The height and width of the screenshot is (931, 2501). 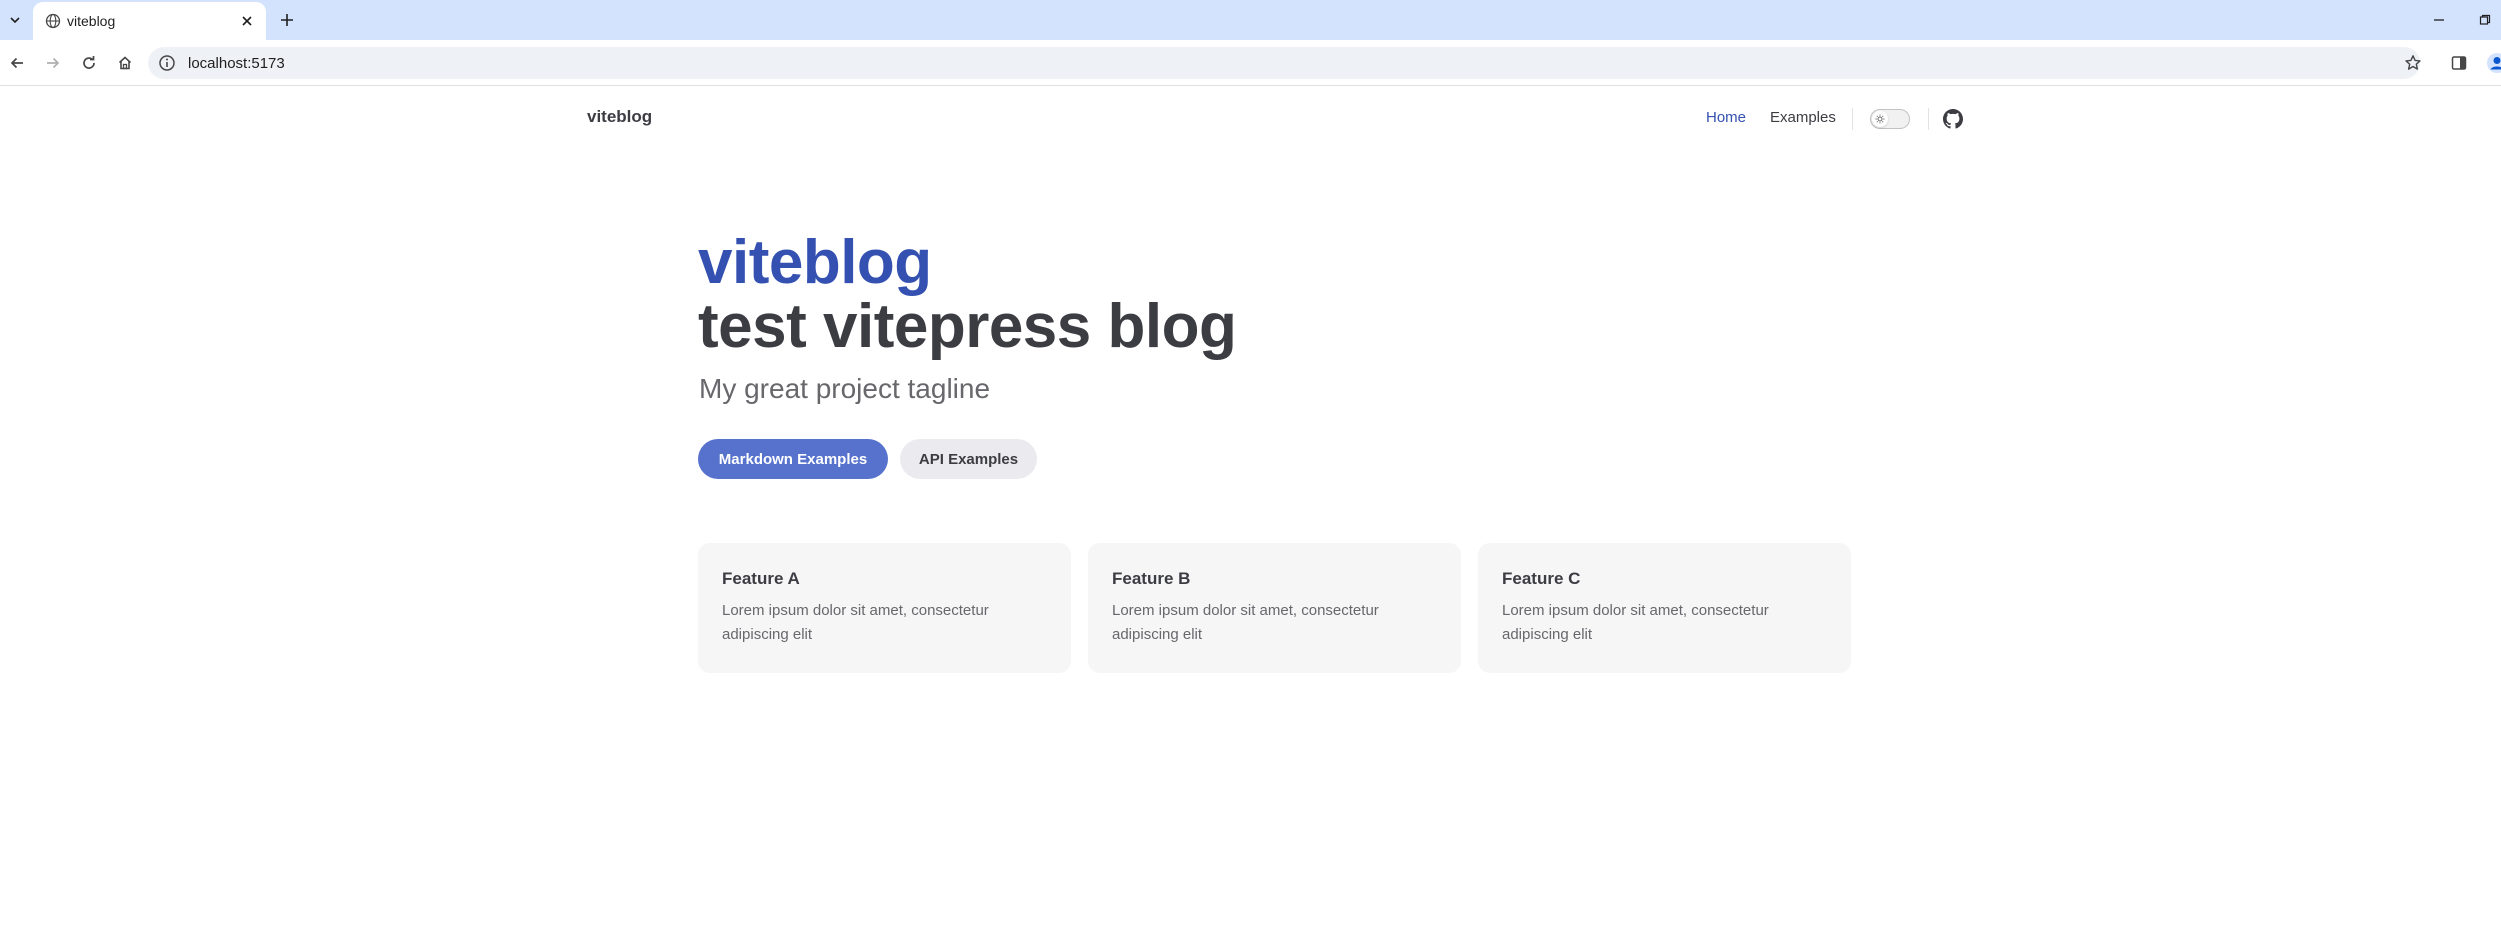 What do you see at coordinates (236, 63) in the screenshot?
I see `url-text: localhost:5173` at bounding box center [236, 63].